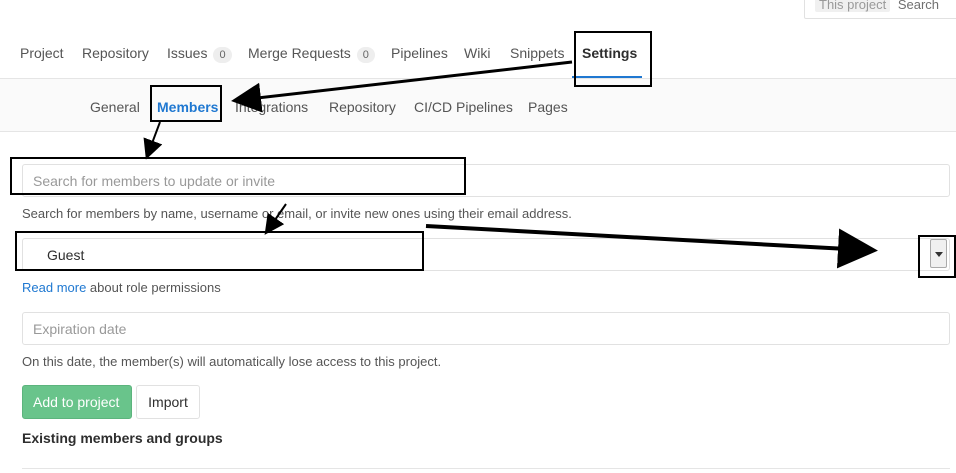 This screenshot has height=473, width=956. What do you see at coordinates (478, 10) in the screenshot?
I see `top-bar: This project Search` at bounding box center [478, 10].